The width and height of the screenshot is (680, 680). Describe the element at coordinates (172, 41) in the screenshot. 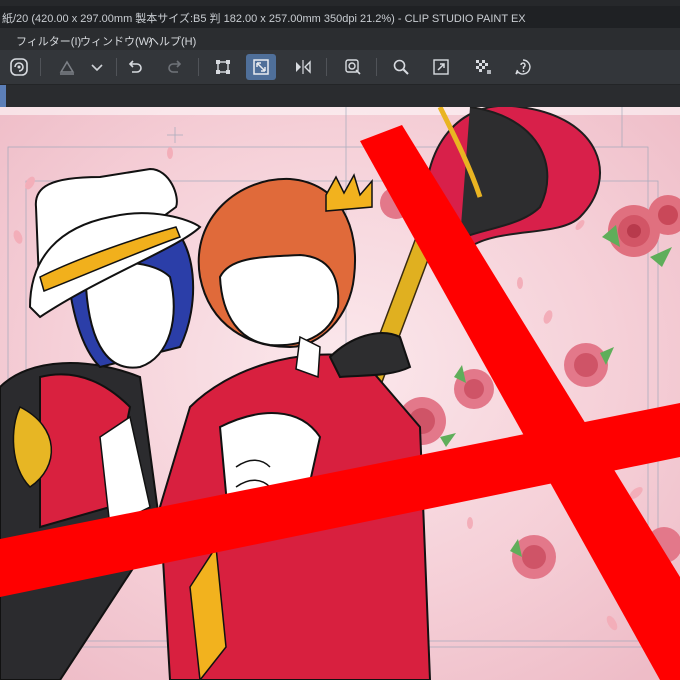

I see `menu-help: ヘルプ(H)` at that location.